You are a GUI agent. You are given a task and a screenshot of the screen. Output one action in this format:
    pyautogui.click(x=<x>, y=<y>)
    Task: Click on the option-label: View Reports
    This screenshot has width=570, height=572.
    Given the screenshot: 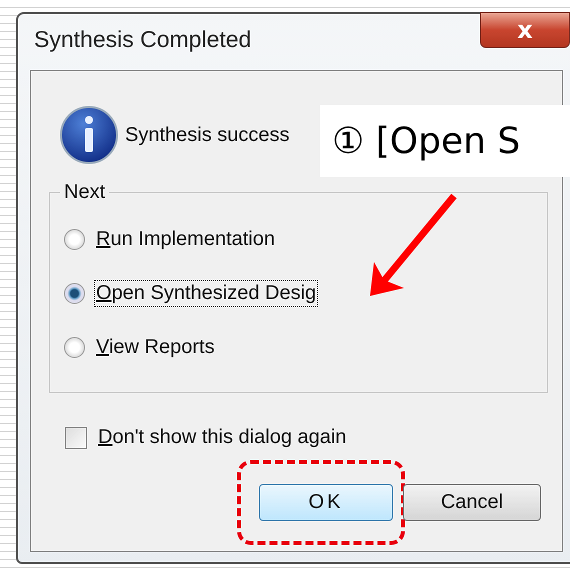 What is the action you would take?
    pyautogui.click(x=155, y=347)
    